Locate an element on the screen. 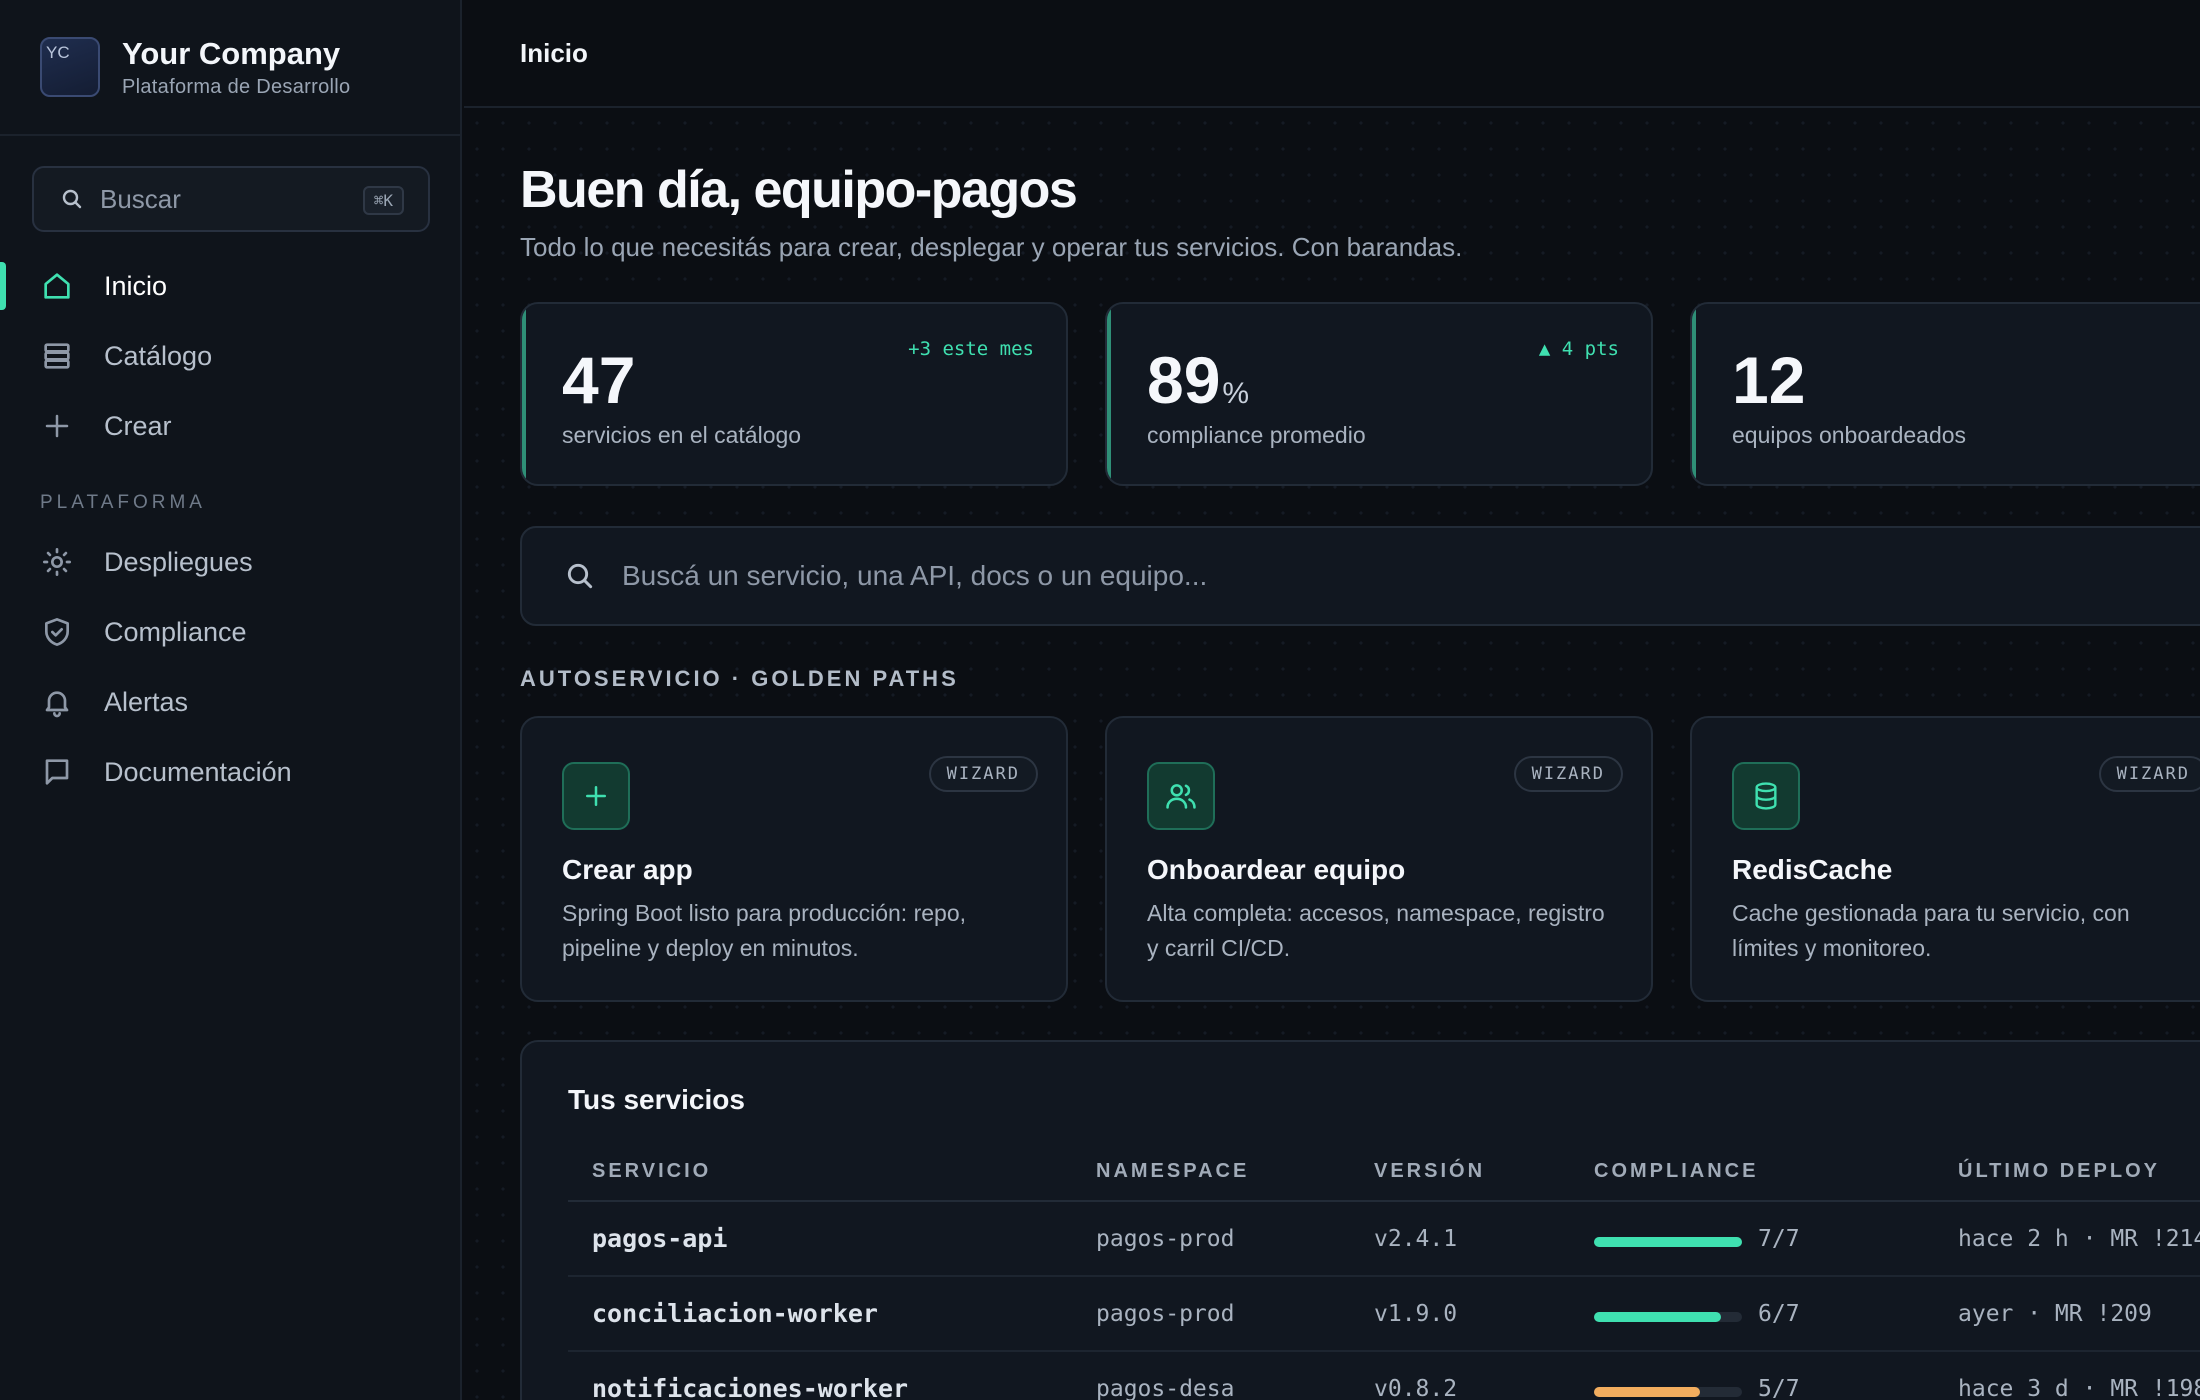 The height and width of the screenshot is (1400, 2200). sidebar-item-label: Despliegues is located at coordinates (178, 561).